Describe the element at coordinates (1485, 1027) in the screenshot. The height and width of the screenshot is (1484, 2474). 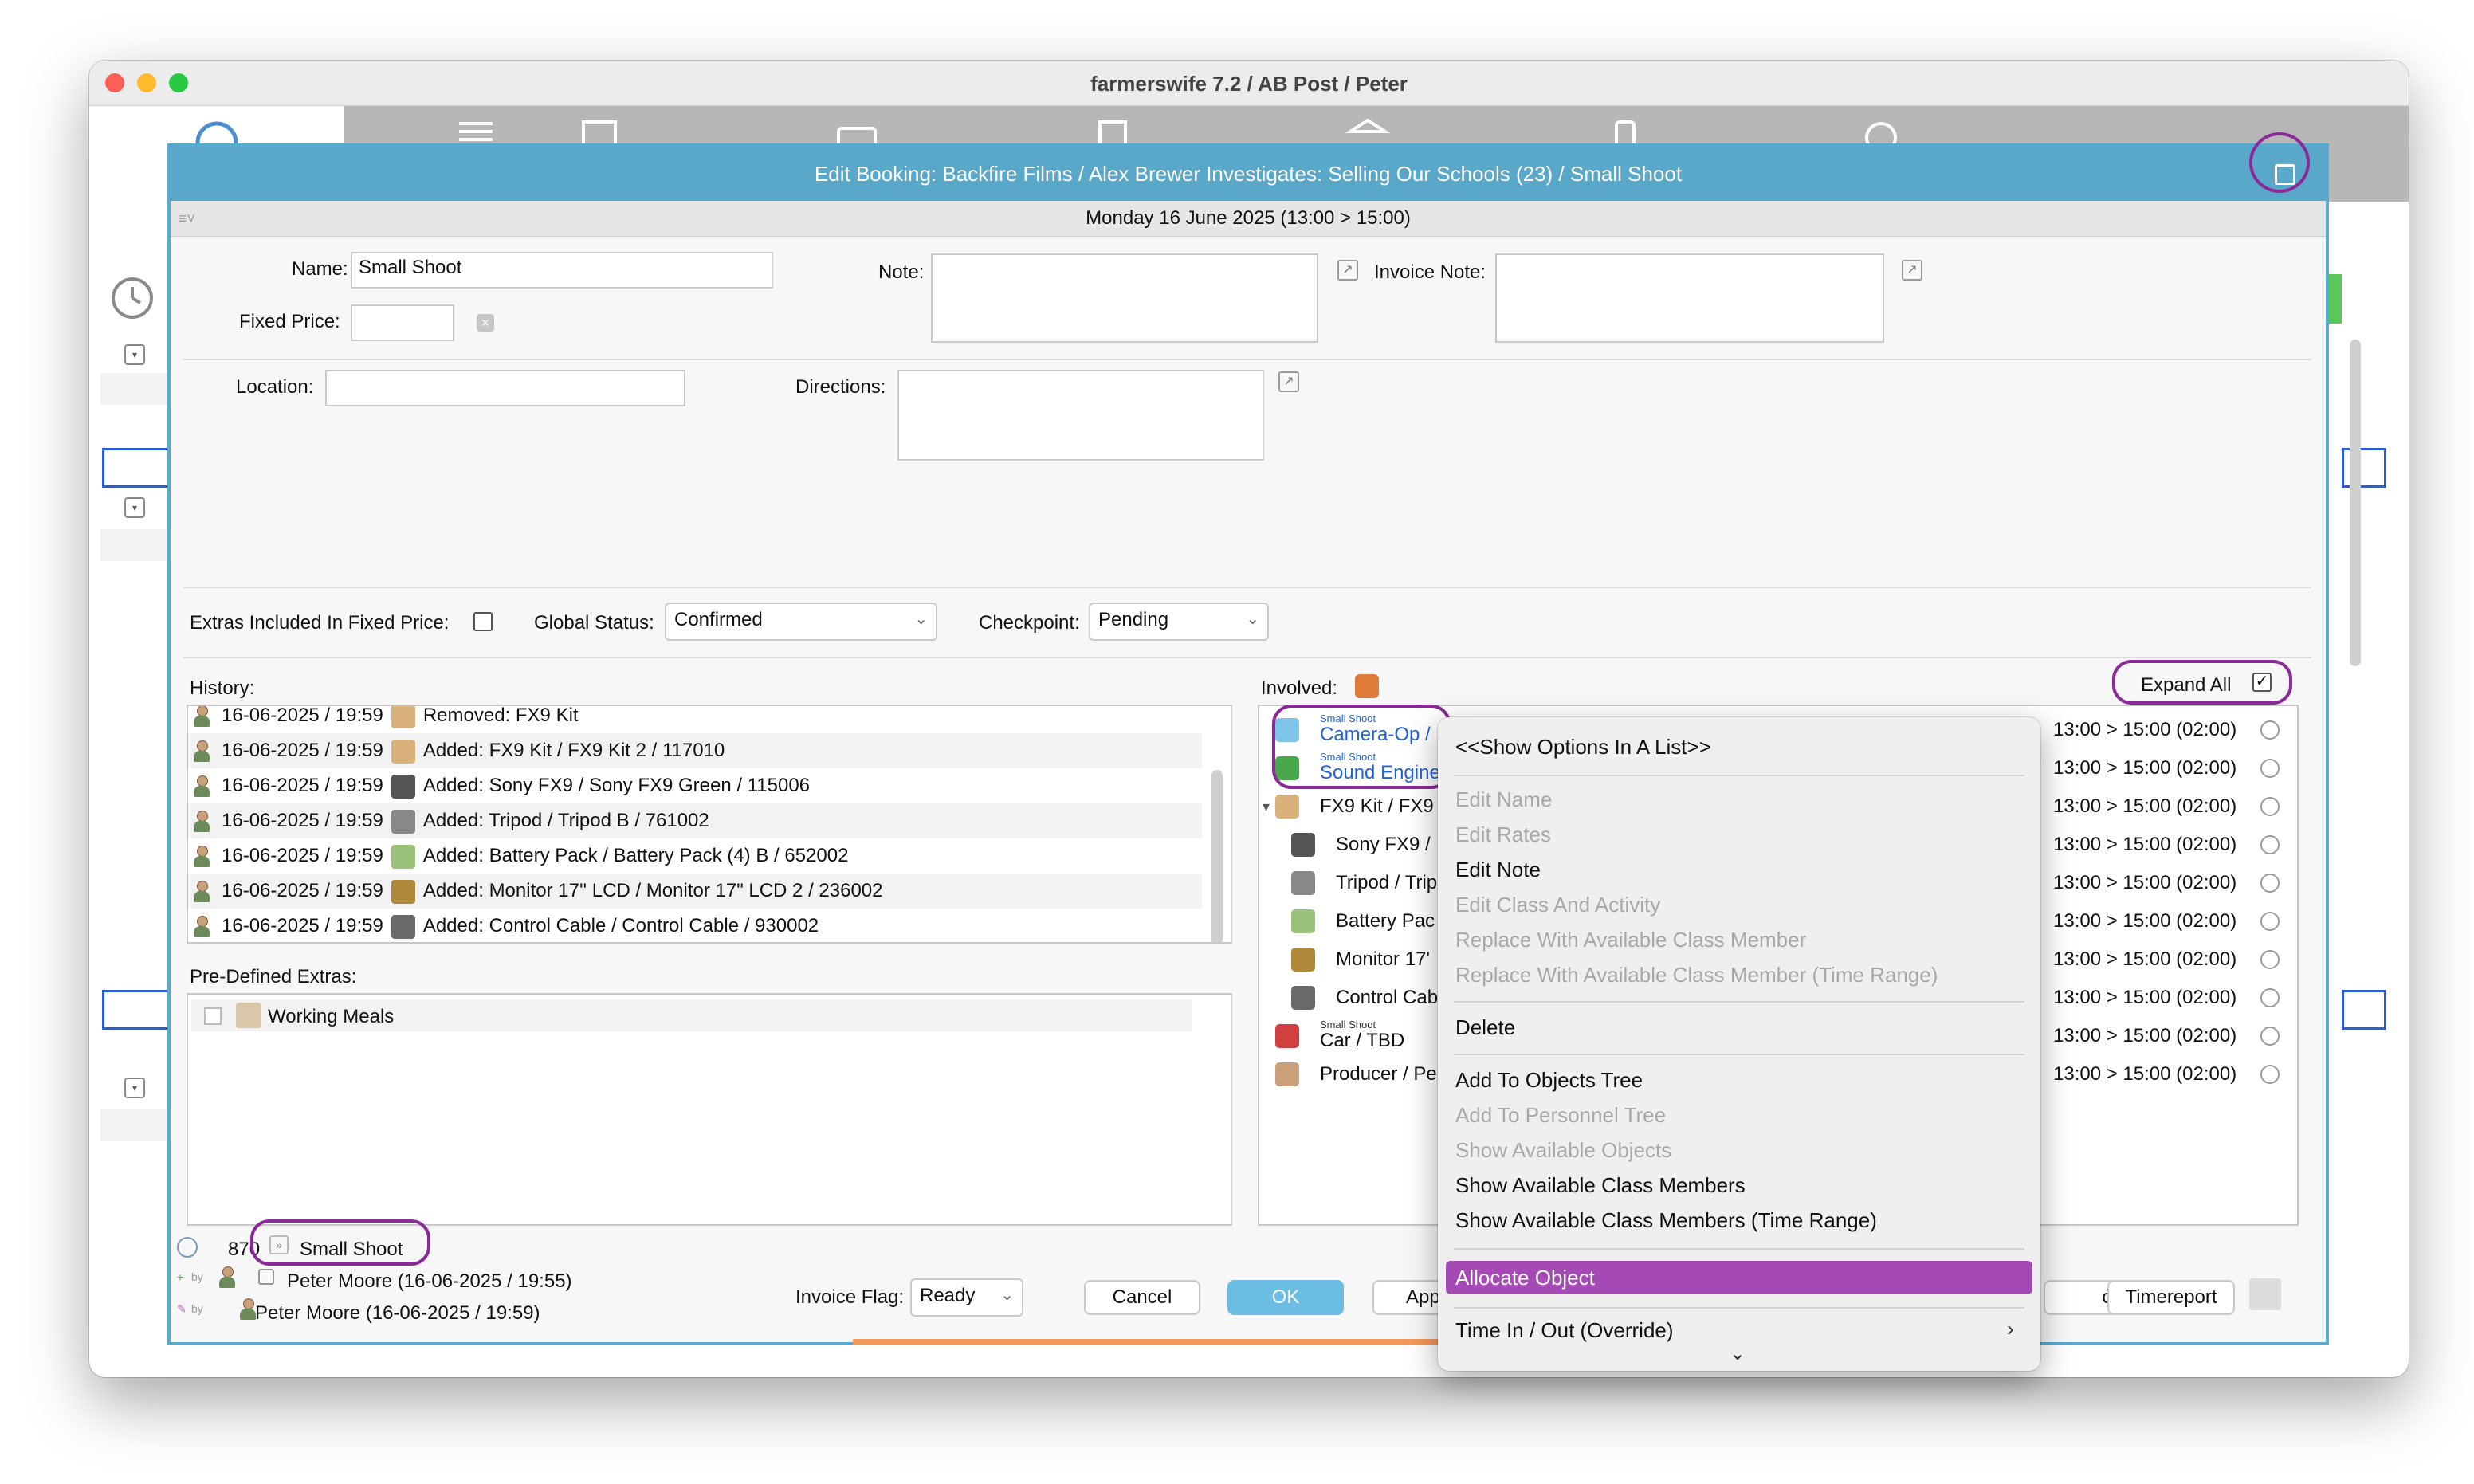
I see `menu-item-delete: Delete` at that location.